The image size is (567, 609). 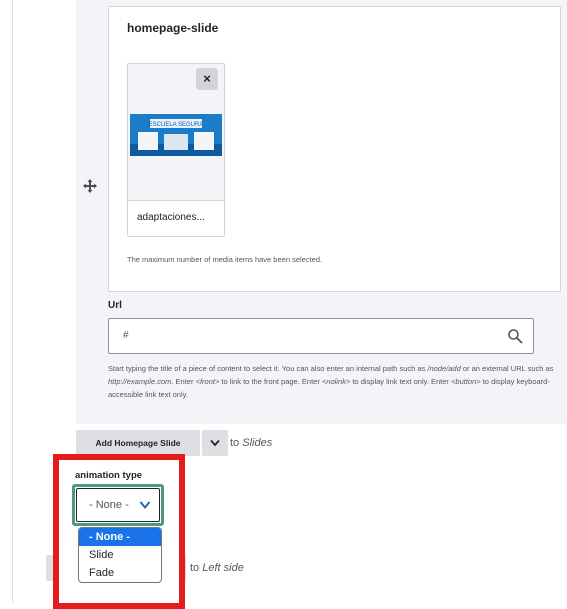 What do you see at coordinates (207, 79) in the screenshot?
I see `remove-media-button: ×` at bounding box center [207, 79].